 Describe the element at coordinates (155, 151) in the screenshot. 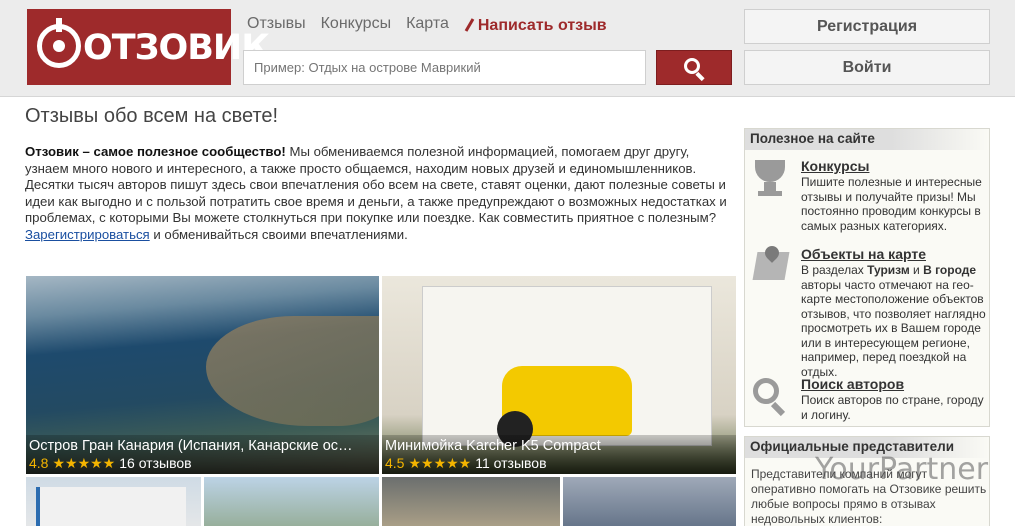

I see `intro-bold: Отзовик – самое полезное сообщество!` at that location.